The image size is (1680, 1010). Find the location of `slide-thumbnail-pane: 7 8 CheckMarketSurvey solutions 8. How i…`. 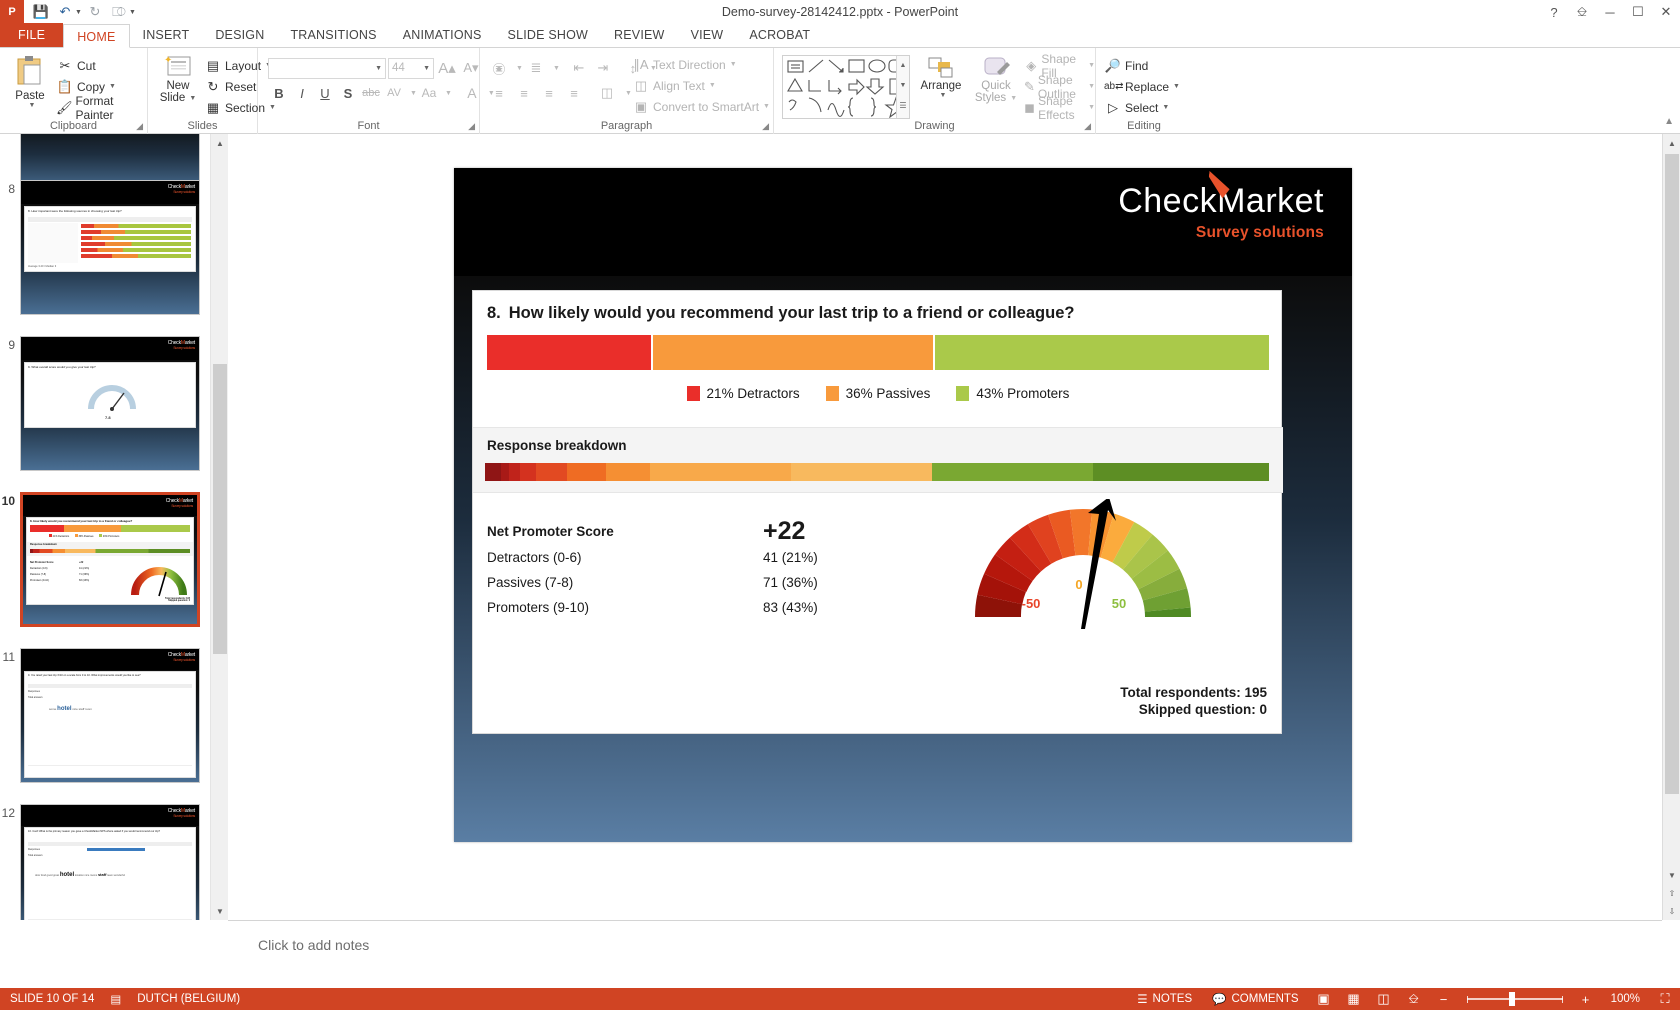

slide-thumbnail-pane: 7 8 CheckMarketSurvey solutions 8. How i… is located at coordinates (114, 527).